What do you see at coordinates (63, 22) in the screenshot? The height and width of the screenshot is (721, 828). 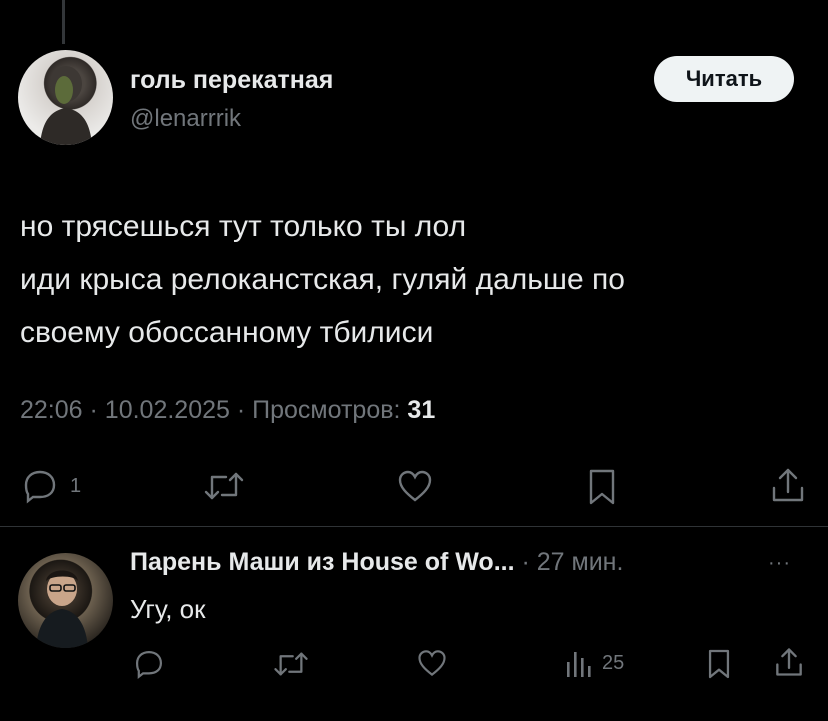 I see `thread-connector-line` at bounding box center [63, 22].